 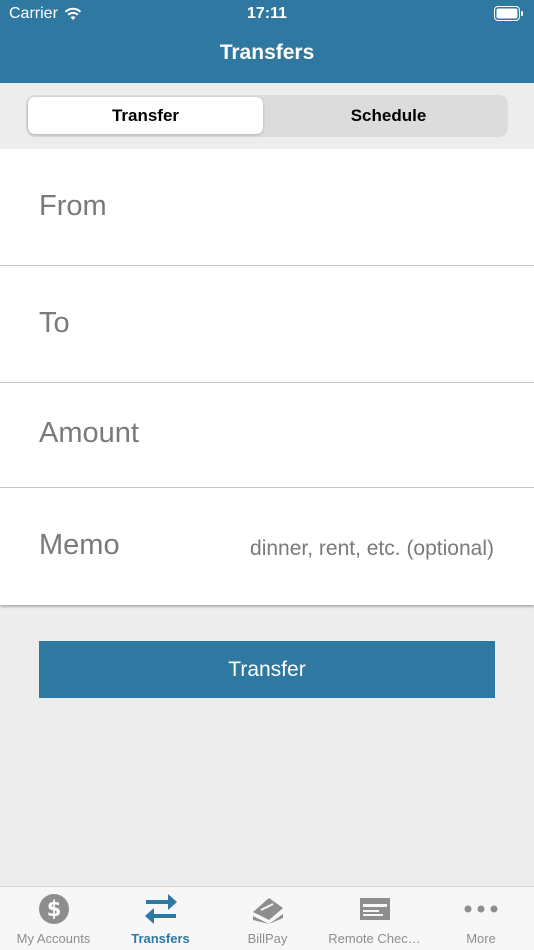 I want to click on clock: 17:11, so click(x=267, y=13).